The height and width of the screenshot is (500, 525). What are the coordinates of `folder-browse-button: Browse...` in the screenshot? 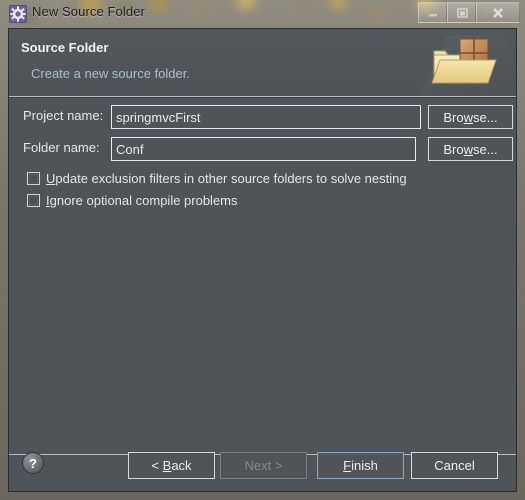 It's located at (470, 149).